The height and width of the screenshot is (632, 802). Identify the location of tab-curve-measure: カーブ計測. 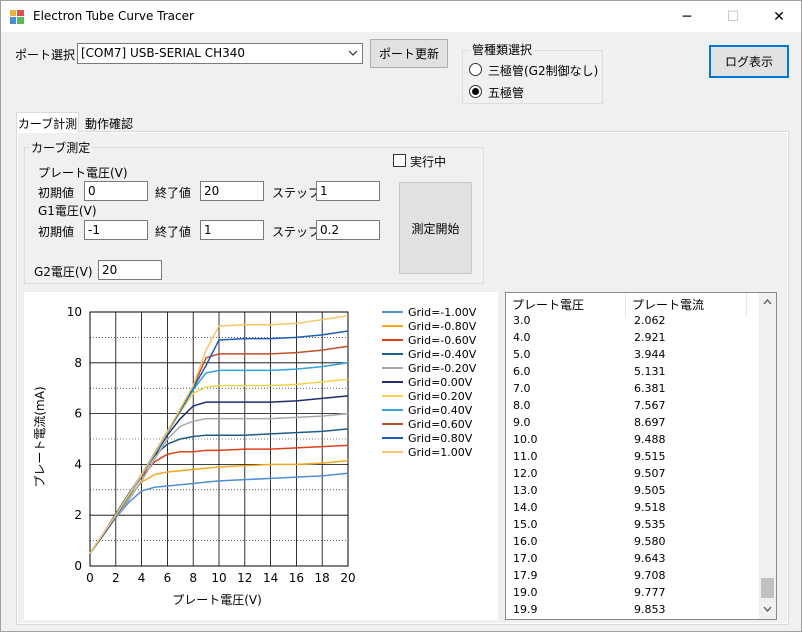
(47, 122).